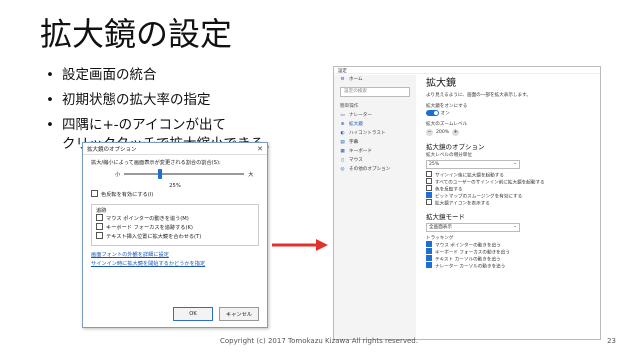  I want to click on option-row: すべてのユーザーのサインイン前に拡大鏡を起動する, so click(509, 182).